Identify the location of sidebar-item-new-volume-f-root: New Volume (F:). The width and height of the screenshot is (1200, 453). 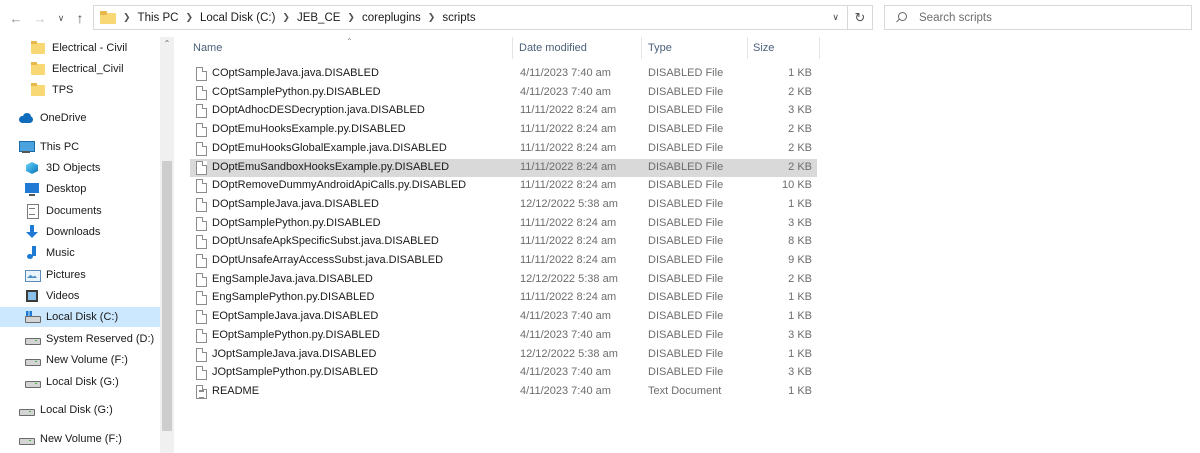
(70, 439).